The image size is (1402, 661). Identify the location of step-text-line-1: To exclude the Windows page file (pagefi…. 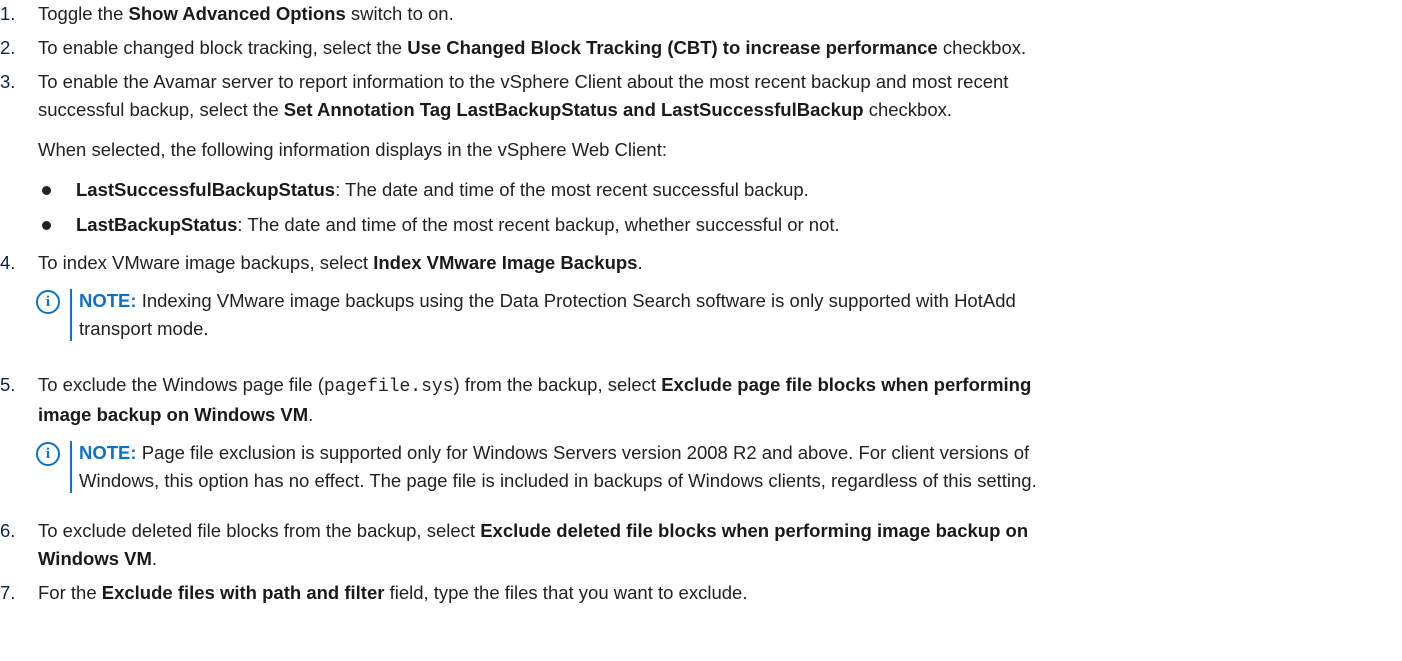
(535, 385).